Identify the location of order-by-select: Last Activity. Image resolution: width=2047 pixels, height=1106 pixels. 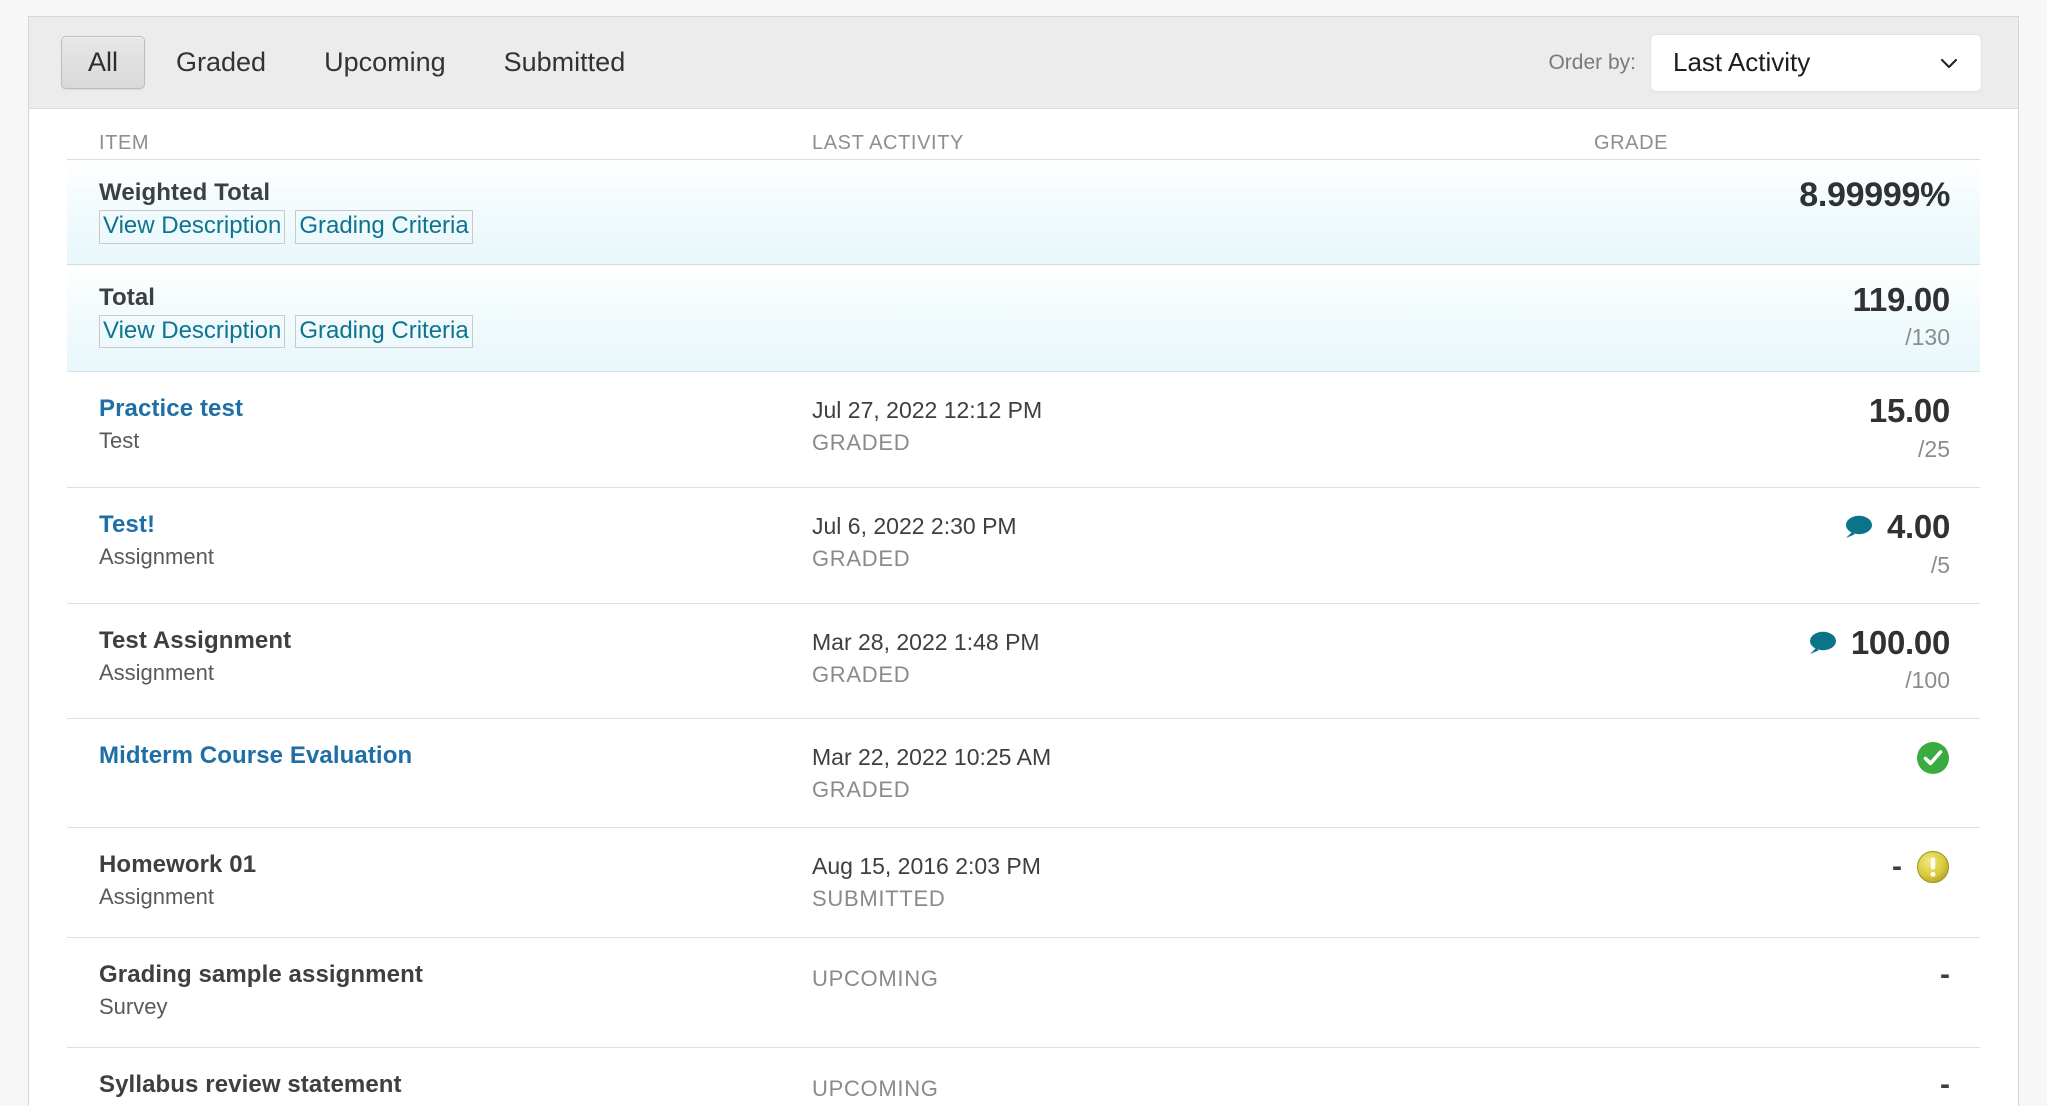
(1816, 62).